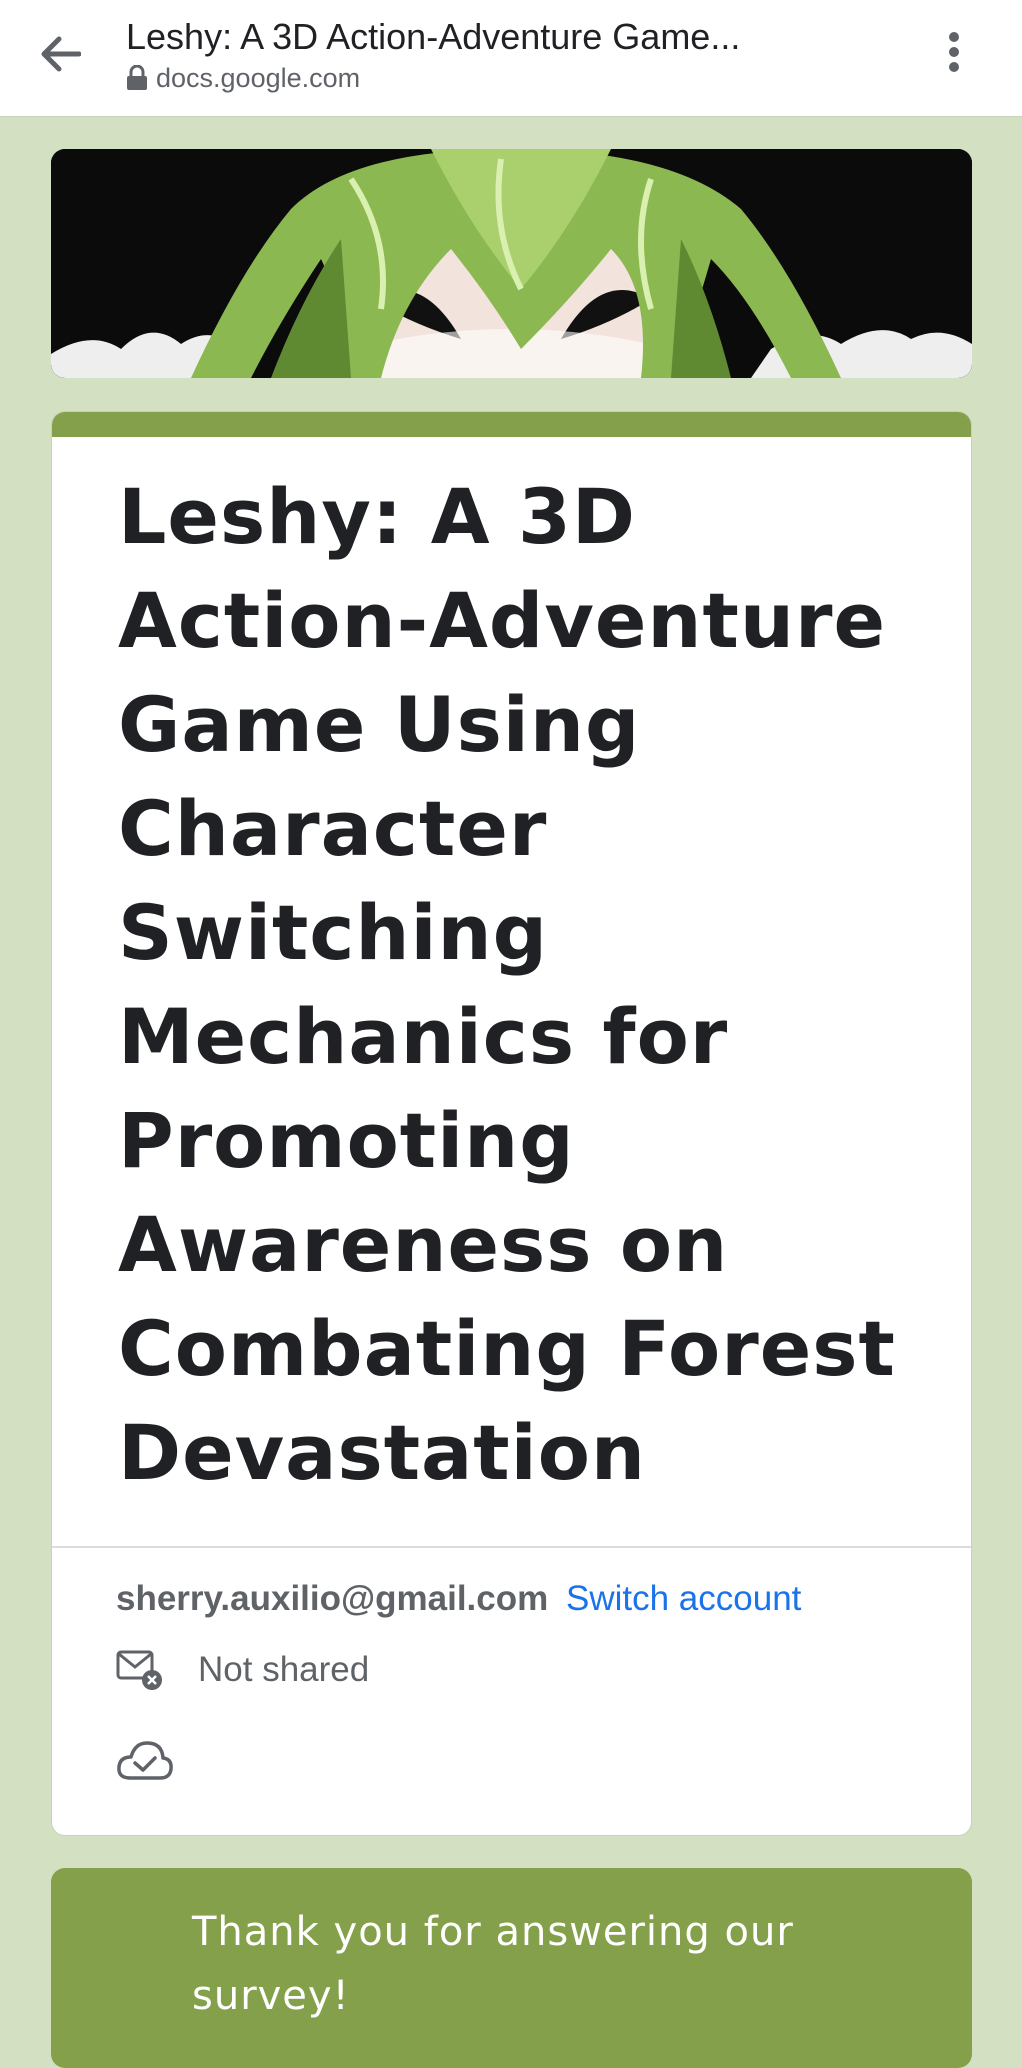 The width and height of the screenshot is (1022, 2068). I want to click on more-vert-icon, so click(954, 52).